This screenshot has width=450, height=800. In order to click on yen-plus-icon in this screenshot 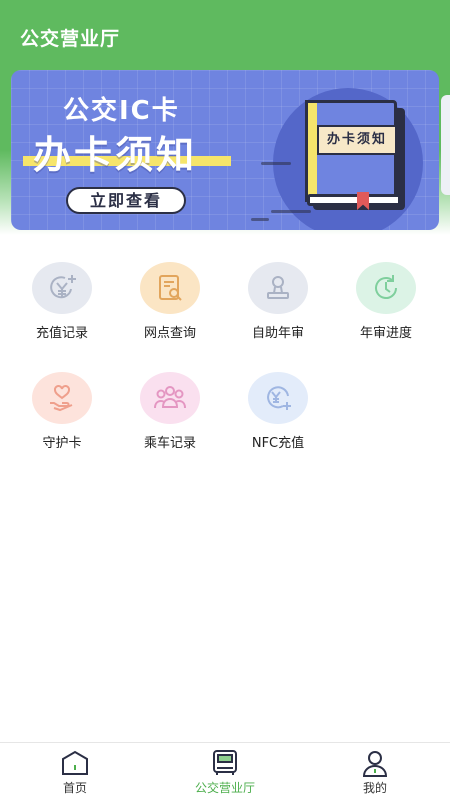, I will do `click(62, 288)`.